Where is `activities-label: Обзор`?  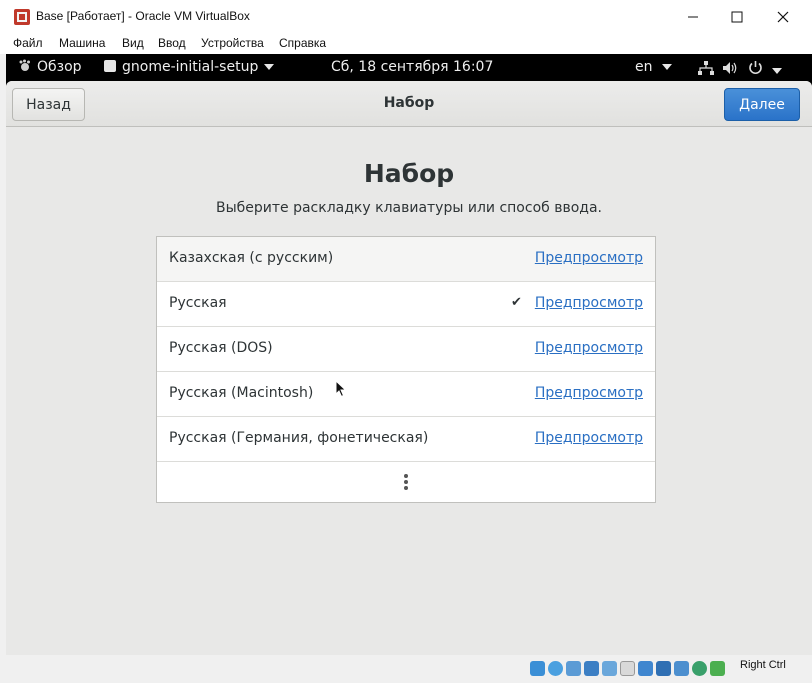
activities-label: Обзор is located at coordinates (59, 67).